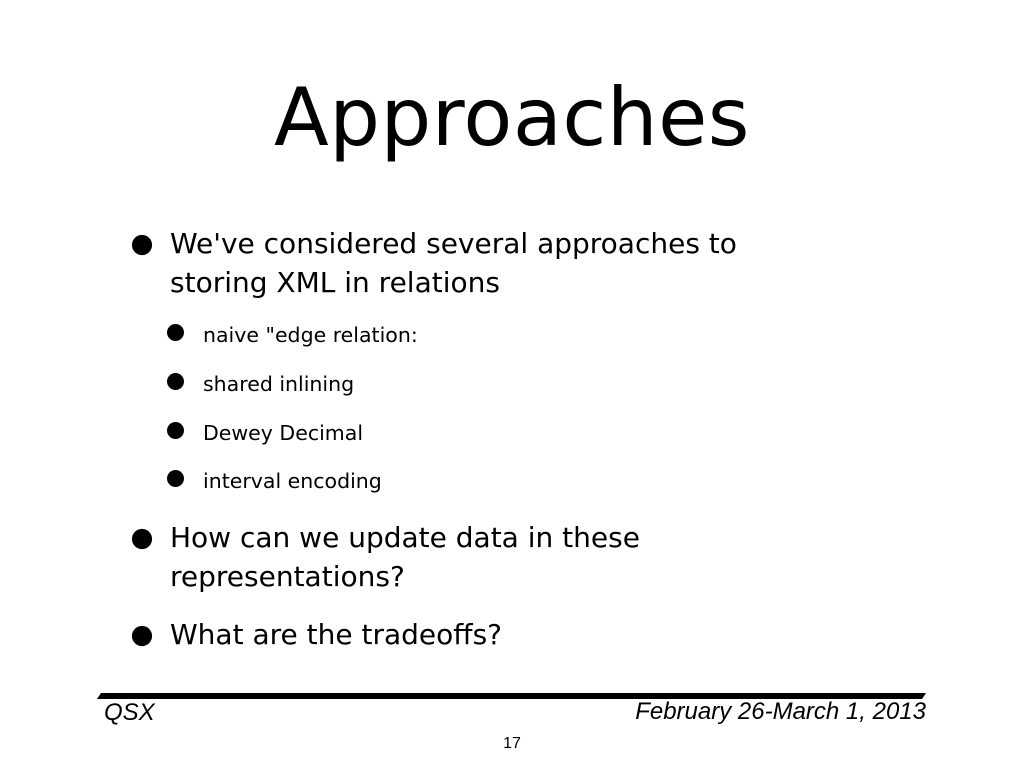 The width and height of the screenshot is (1024, 768). I want to click on sub-bullet-text: naive "edge relation:, so click(310, 335).